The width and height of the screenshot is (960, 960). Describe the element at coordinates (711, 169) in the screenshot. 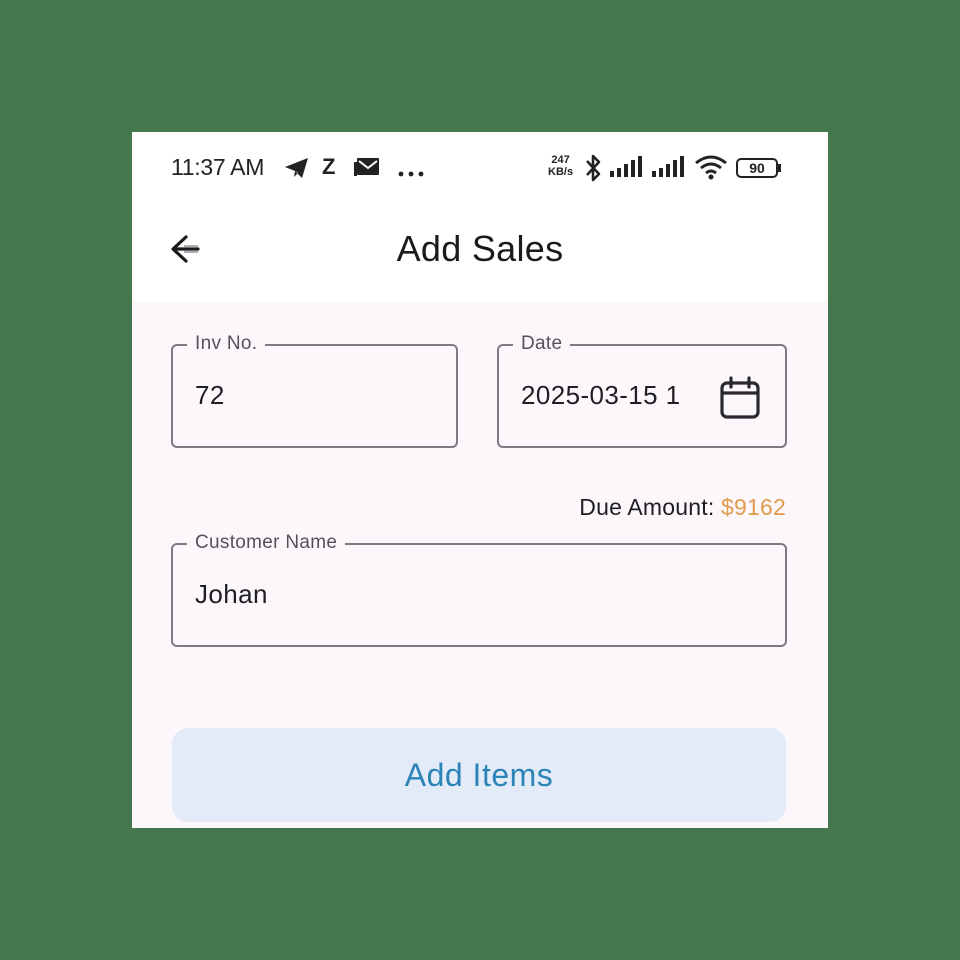

I see `wifi-icon` at that location.